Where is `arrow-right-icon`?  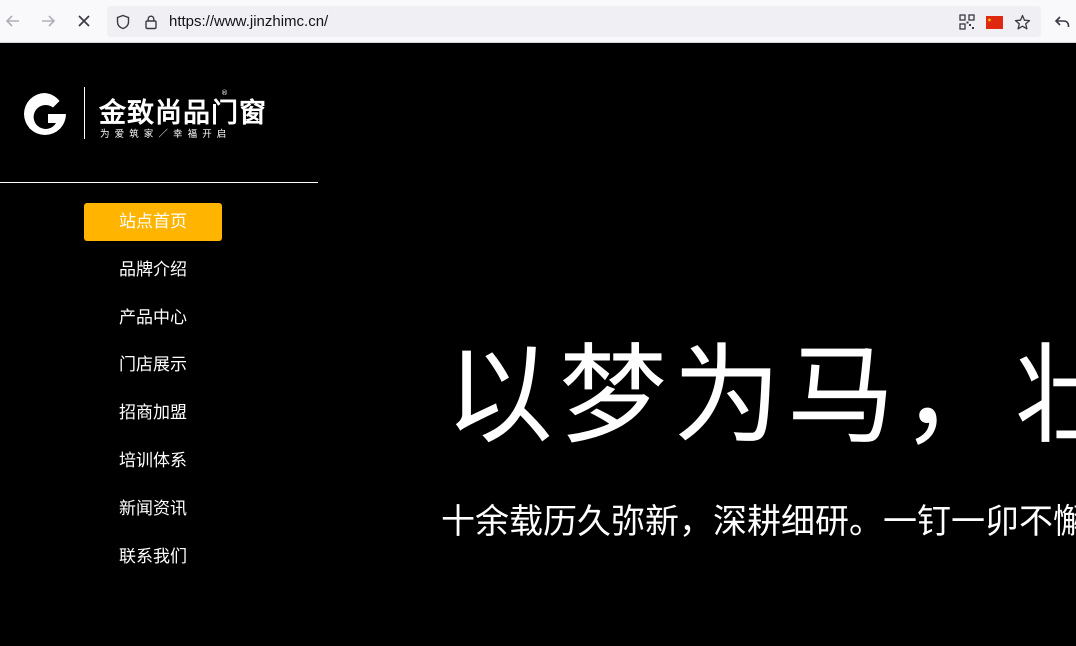 arrow-right-icon is located at coordinates (49, 21).